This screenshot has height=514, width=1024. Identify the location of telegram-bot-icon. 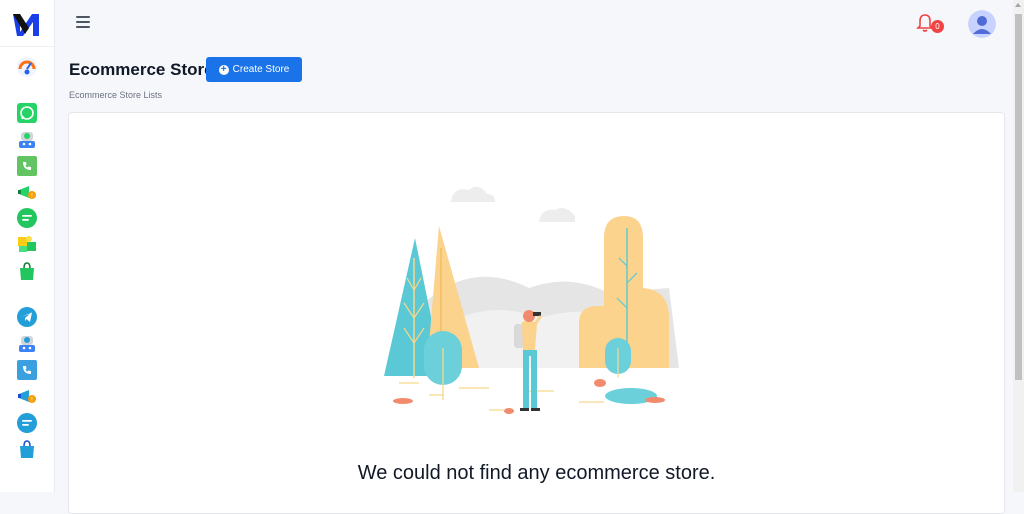
(27, 344).